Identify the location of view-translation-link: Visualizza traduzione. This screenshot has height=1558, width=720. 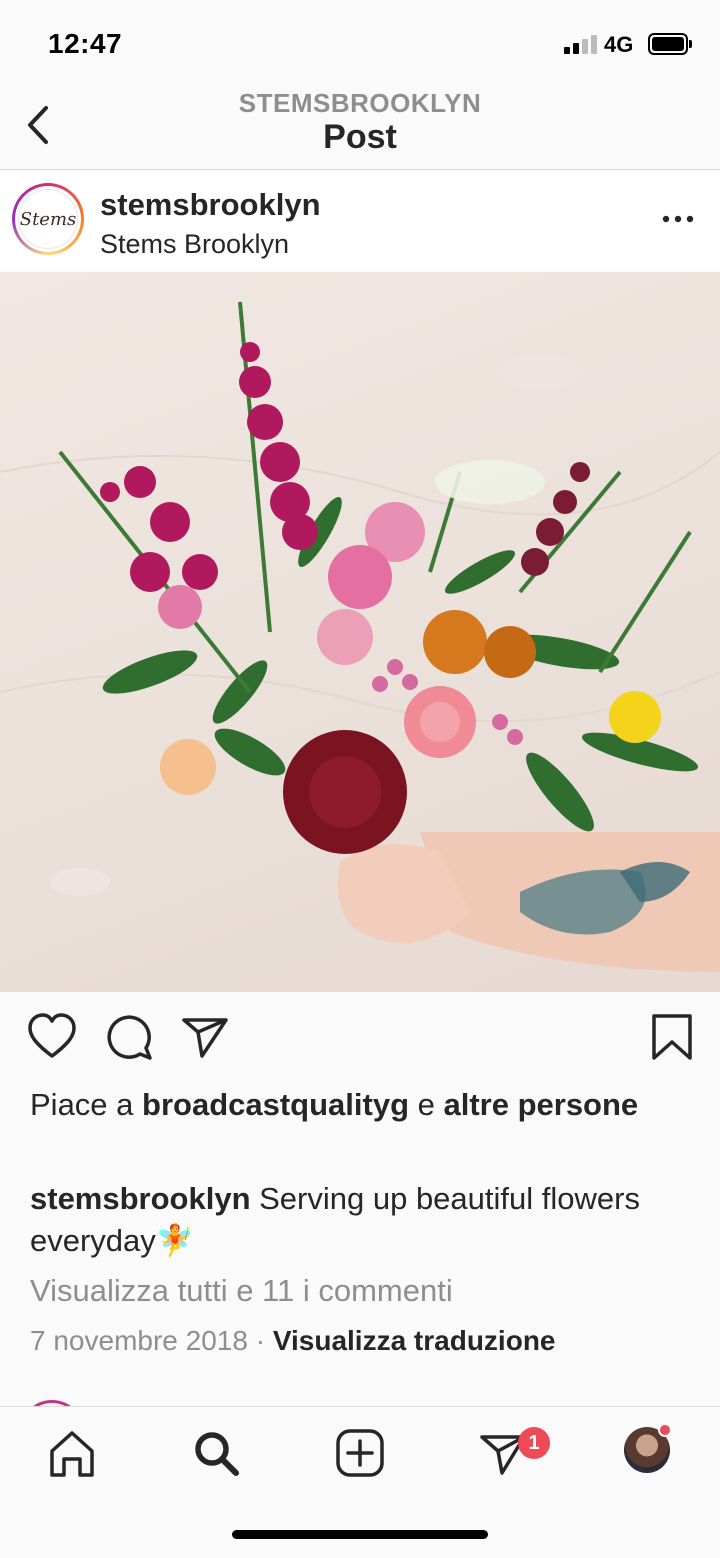
(414, 1340).